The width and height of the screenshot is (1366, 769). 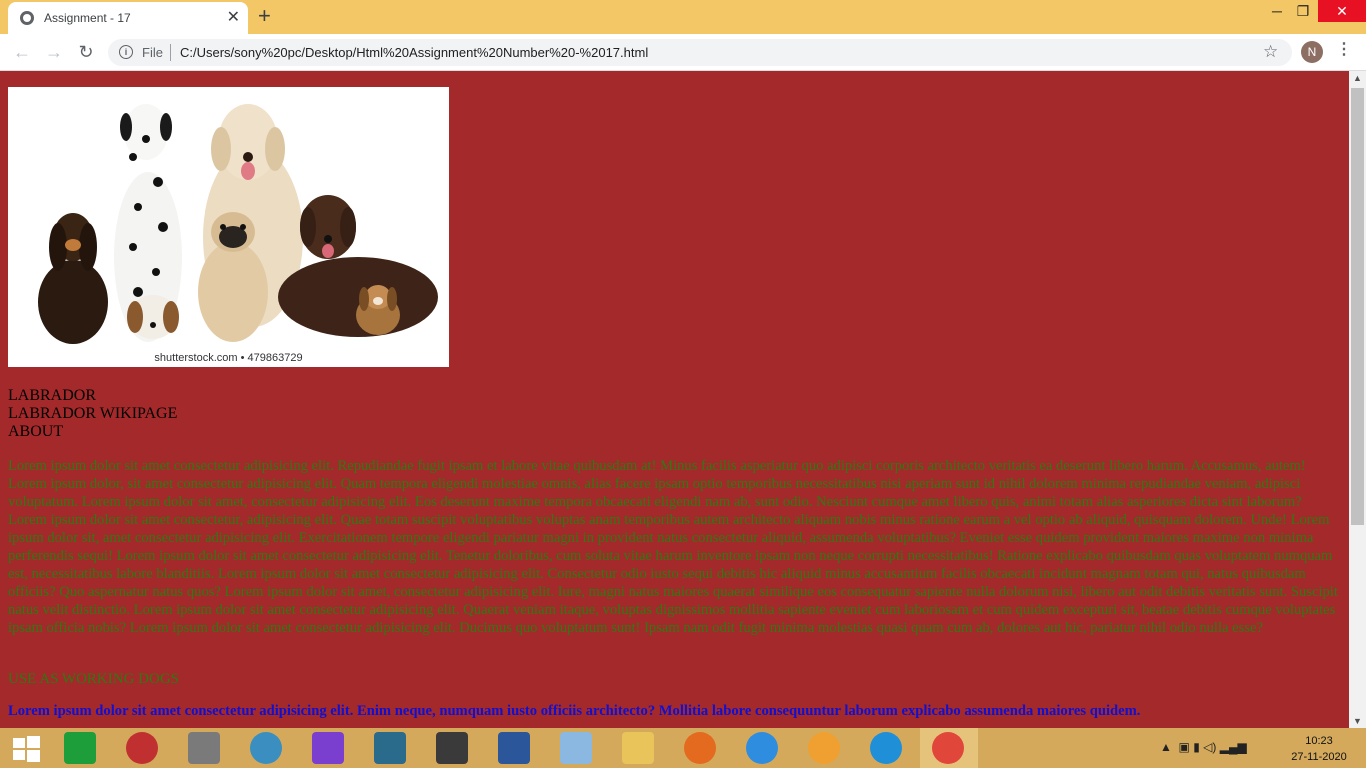 I want to click on minimize-button: ─, so click(x=1277, y=11).